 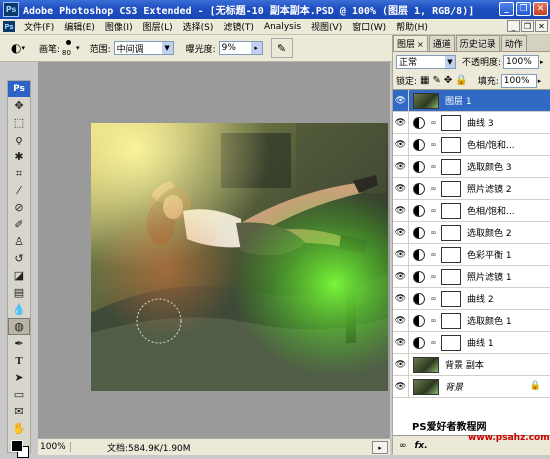 What do you see at coordinates (19, 258) in the screenshot?
I see `history-brush-tool-icon: ↺` at bounding box center [19, 258].